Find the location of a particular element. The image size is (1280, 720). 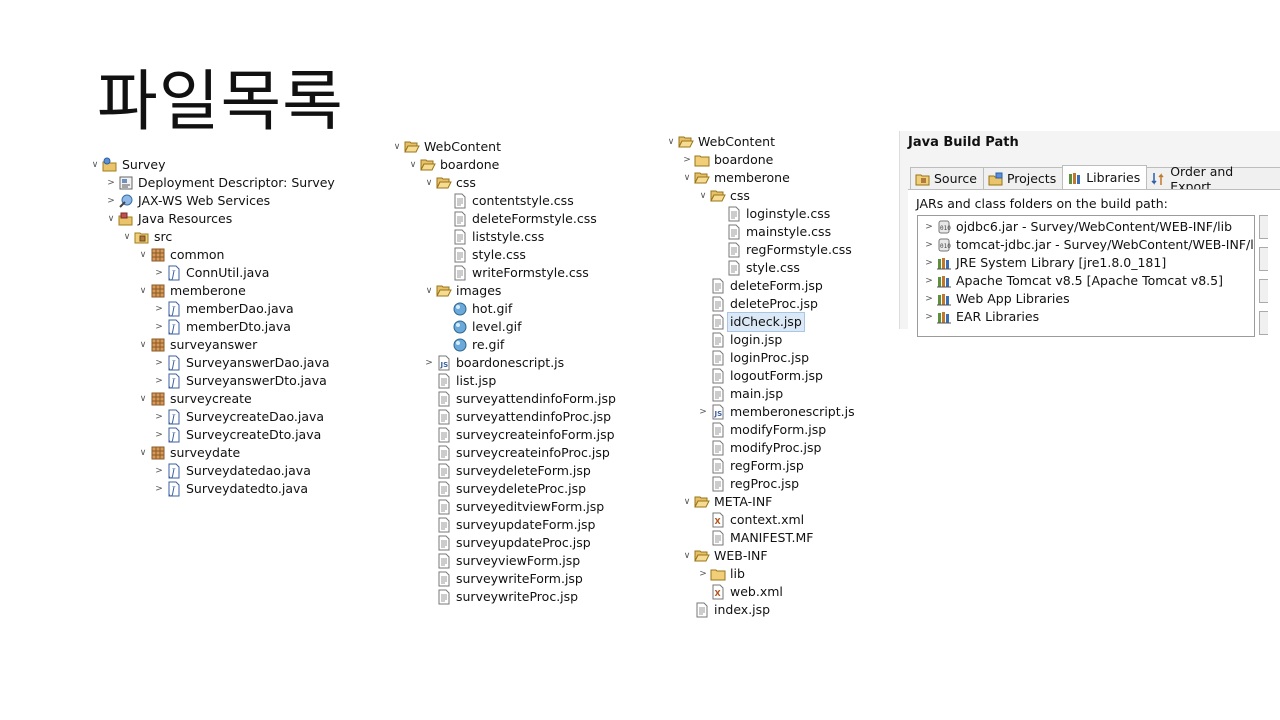

tree-item-boardone: ∨ boardone is located at coordinates (453, 165).